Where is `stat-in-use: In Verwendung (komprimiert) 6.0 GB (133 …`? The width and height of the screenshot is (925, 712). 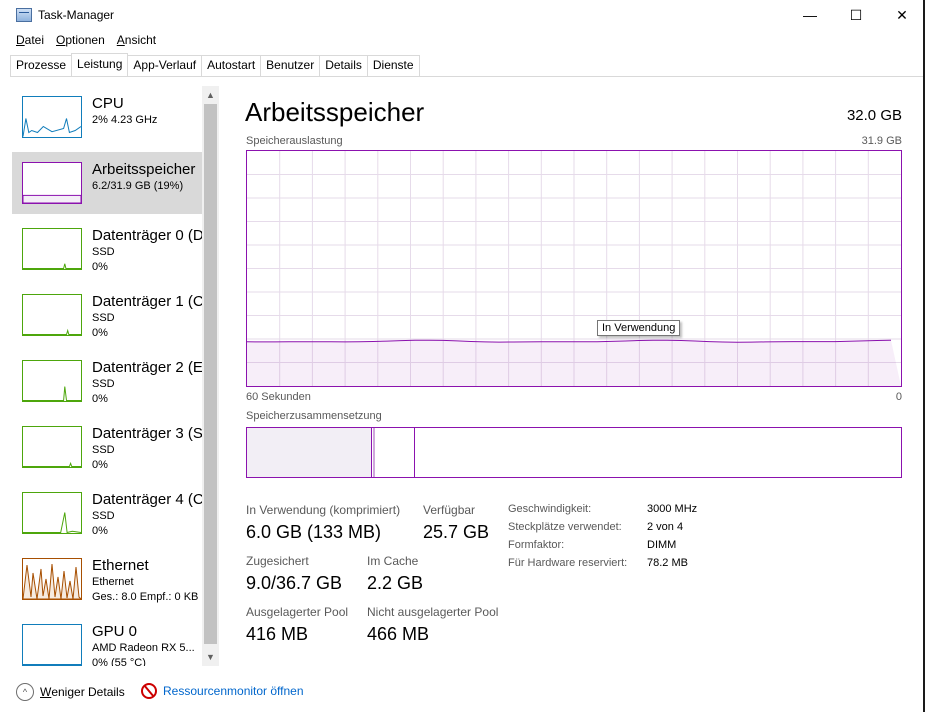 stat-in-use: In Verwendung (komprimiert) 6.0 GB (133 … is located at coordinates (323, 523).